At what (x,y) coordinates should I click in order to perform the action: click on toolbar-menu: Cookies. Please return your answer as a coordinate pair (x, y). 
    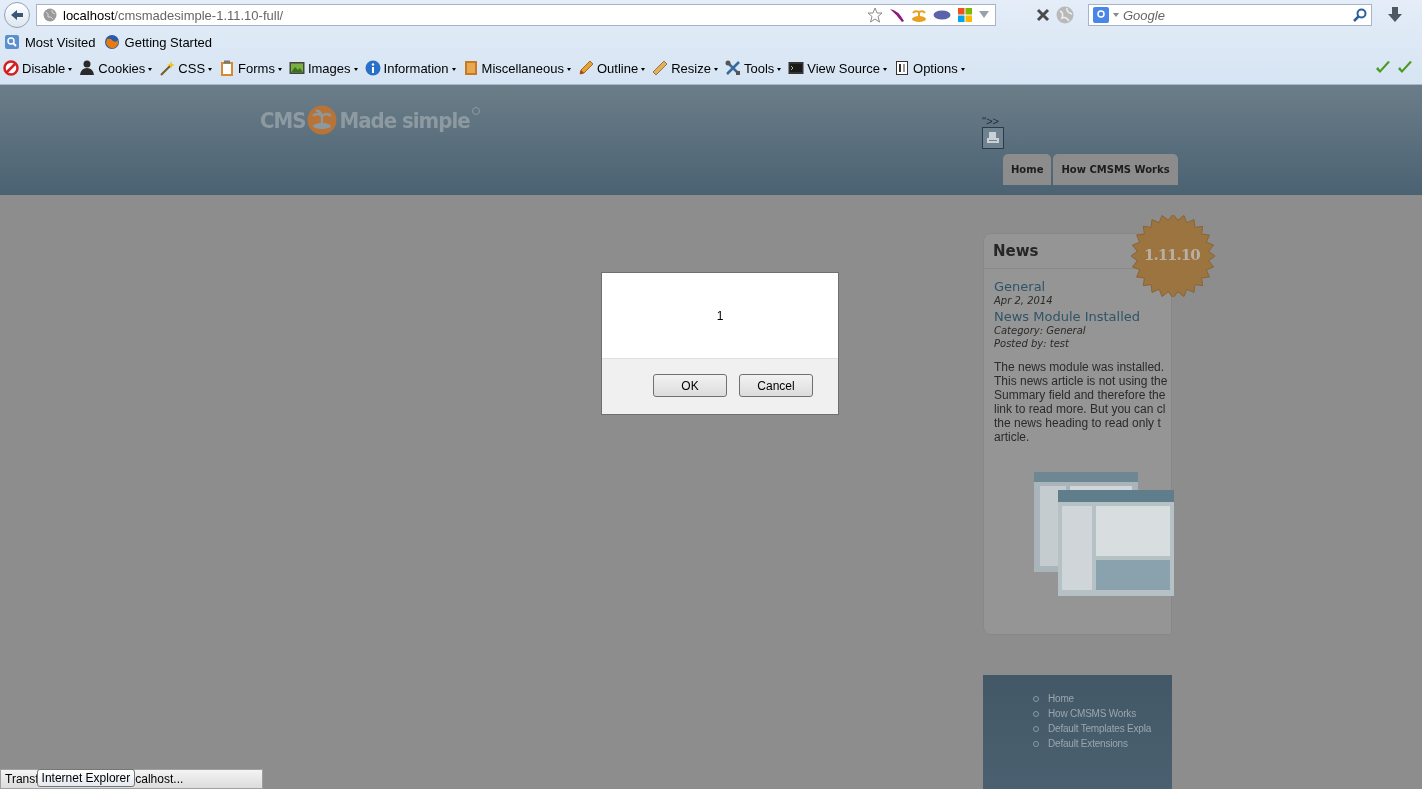
    Looking at the image, I should click on (116, 68).